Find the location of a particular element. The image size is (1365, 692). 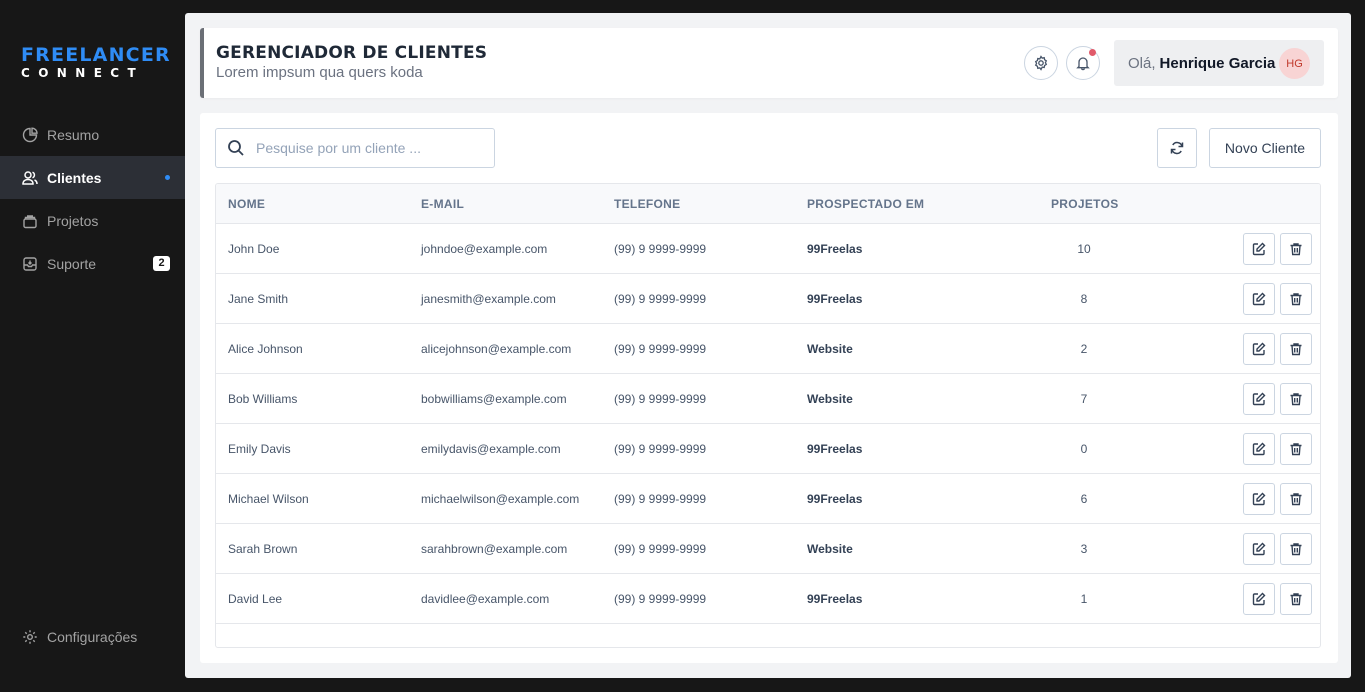

notifications-button is located at coordinates (1083, 63).